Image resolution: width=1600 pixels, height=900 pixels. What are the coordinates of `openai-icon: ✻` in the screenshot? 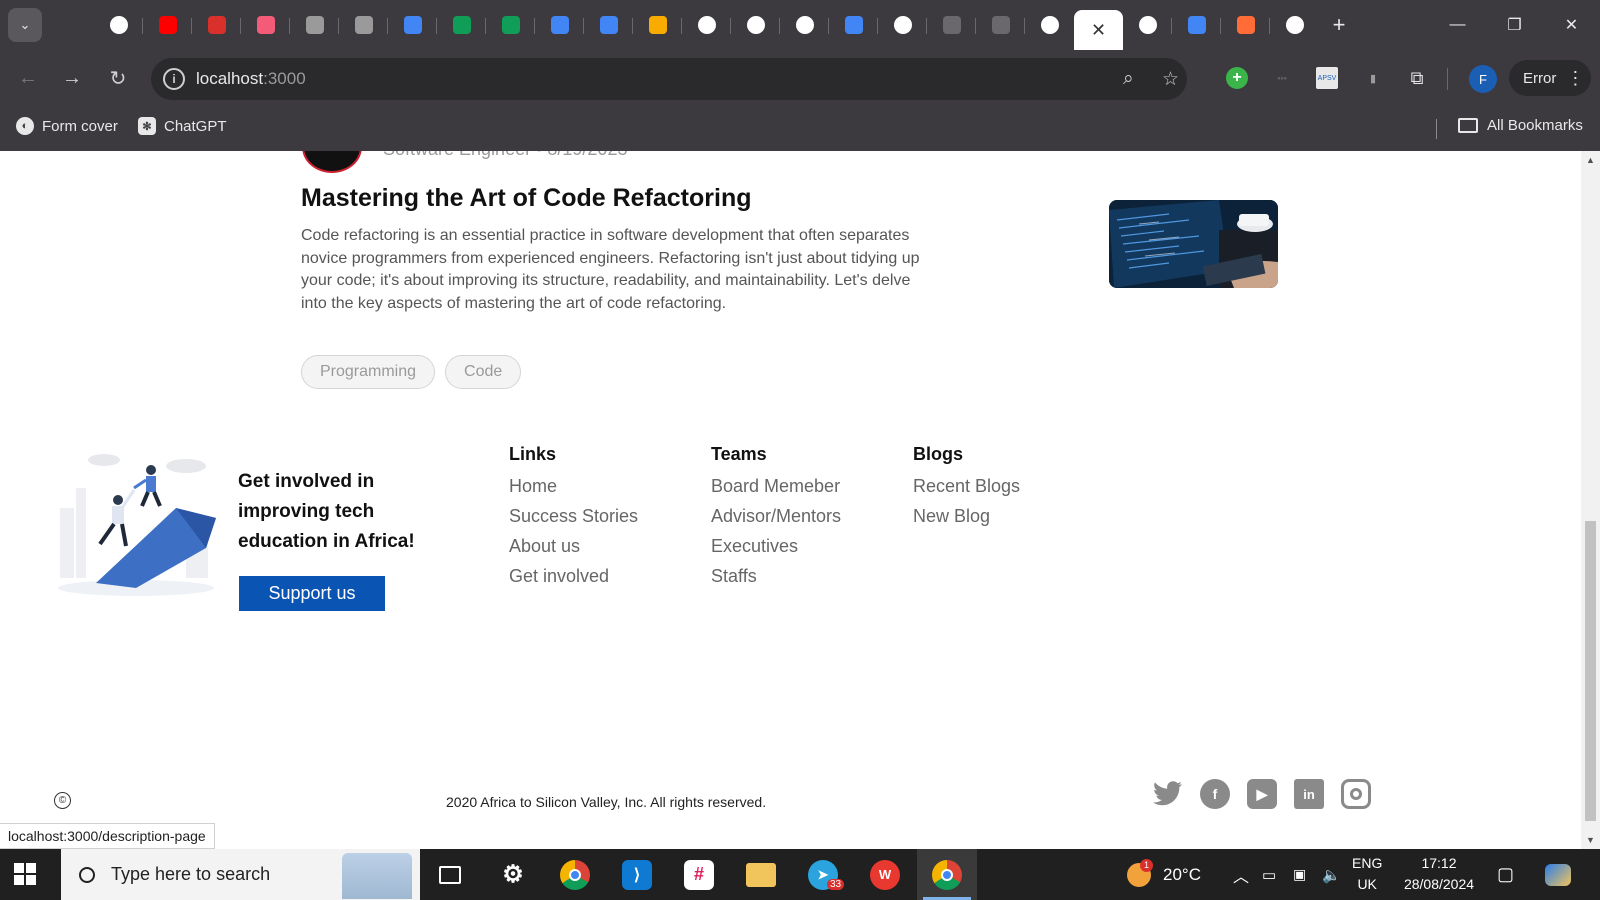 It's located at (147, 126).